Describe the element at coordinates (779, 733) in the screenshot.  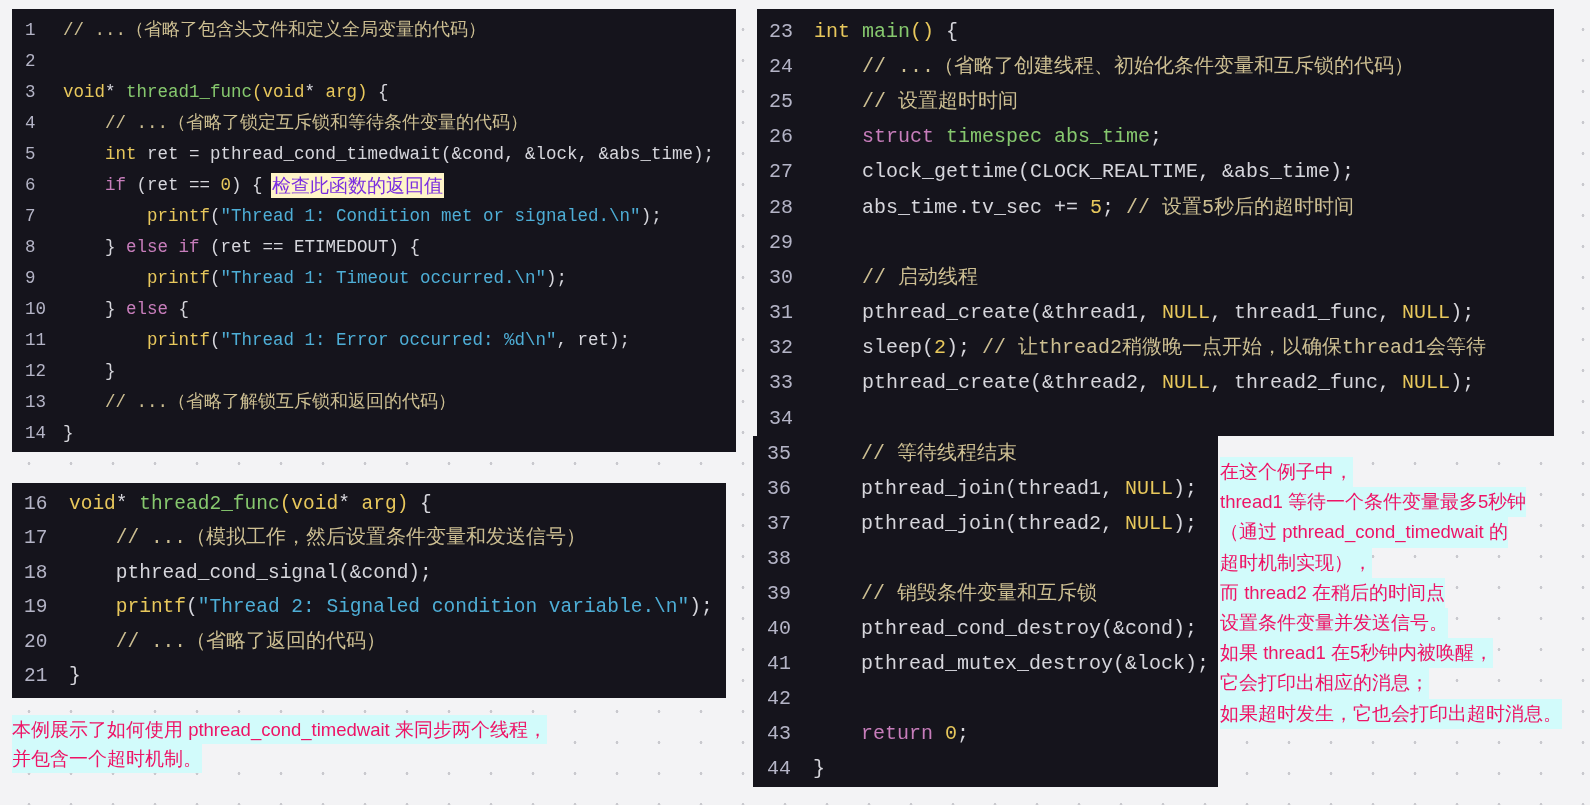
I see `line-number: 43` at that location.